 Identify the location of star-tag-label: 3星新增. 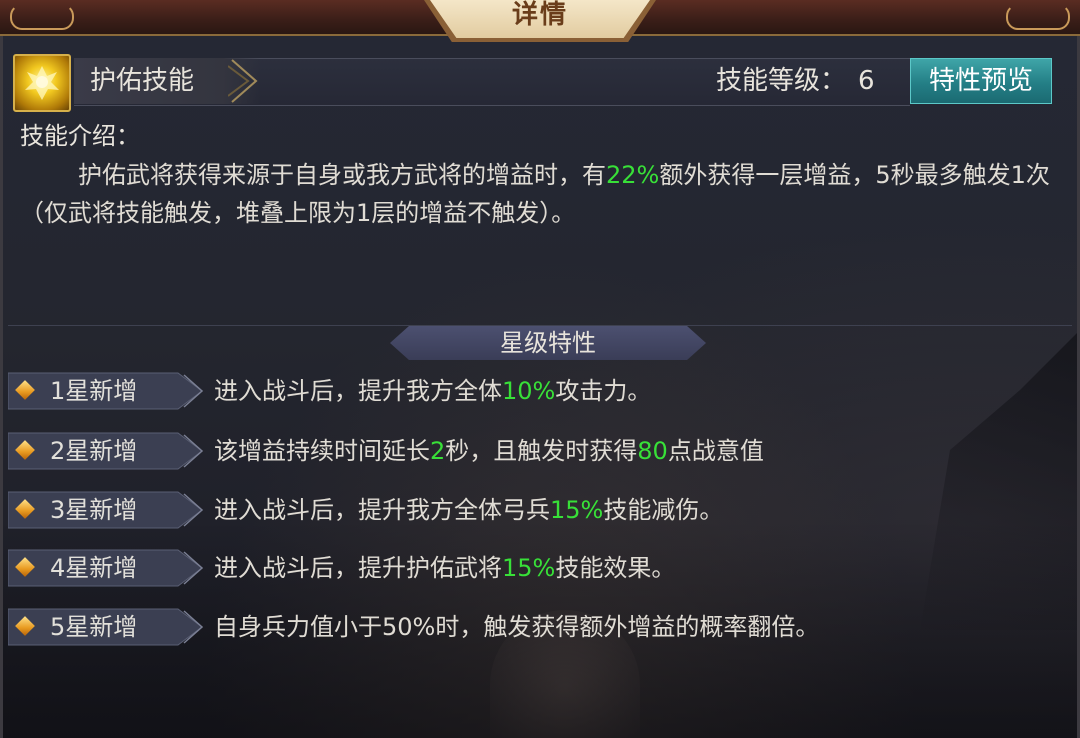
(94, 510).